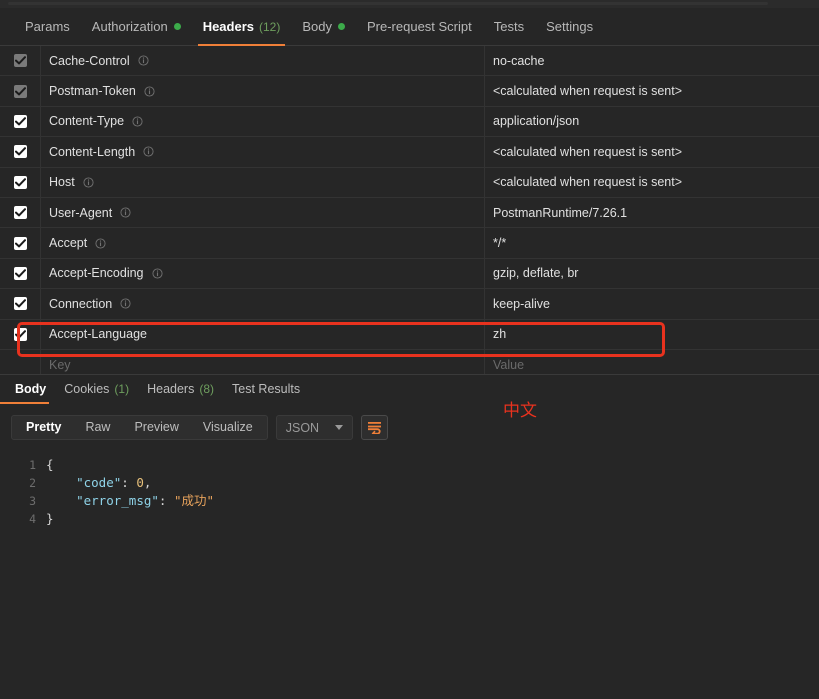 Image resolution: width=819 pixels, height=699 pixels. What do you see at coordinates (43, 427) in the screenshot?
I see `view-mode-pretty: Pretty` at bounding box center [43, 427].